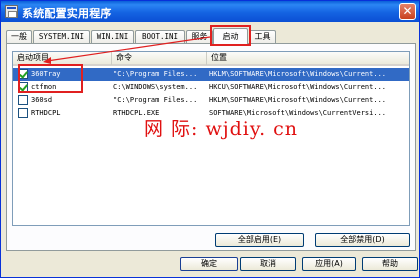 The width and height of the screenshot is (420, 278). What do you see at coordinates (329, 264) in the screenshot?
I see `apply-button: 应用(A)` at bounding box center [329, 264].